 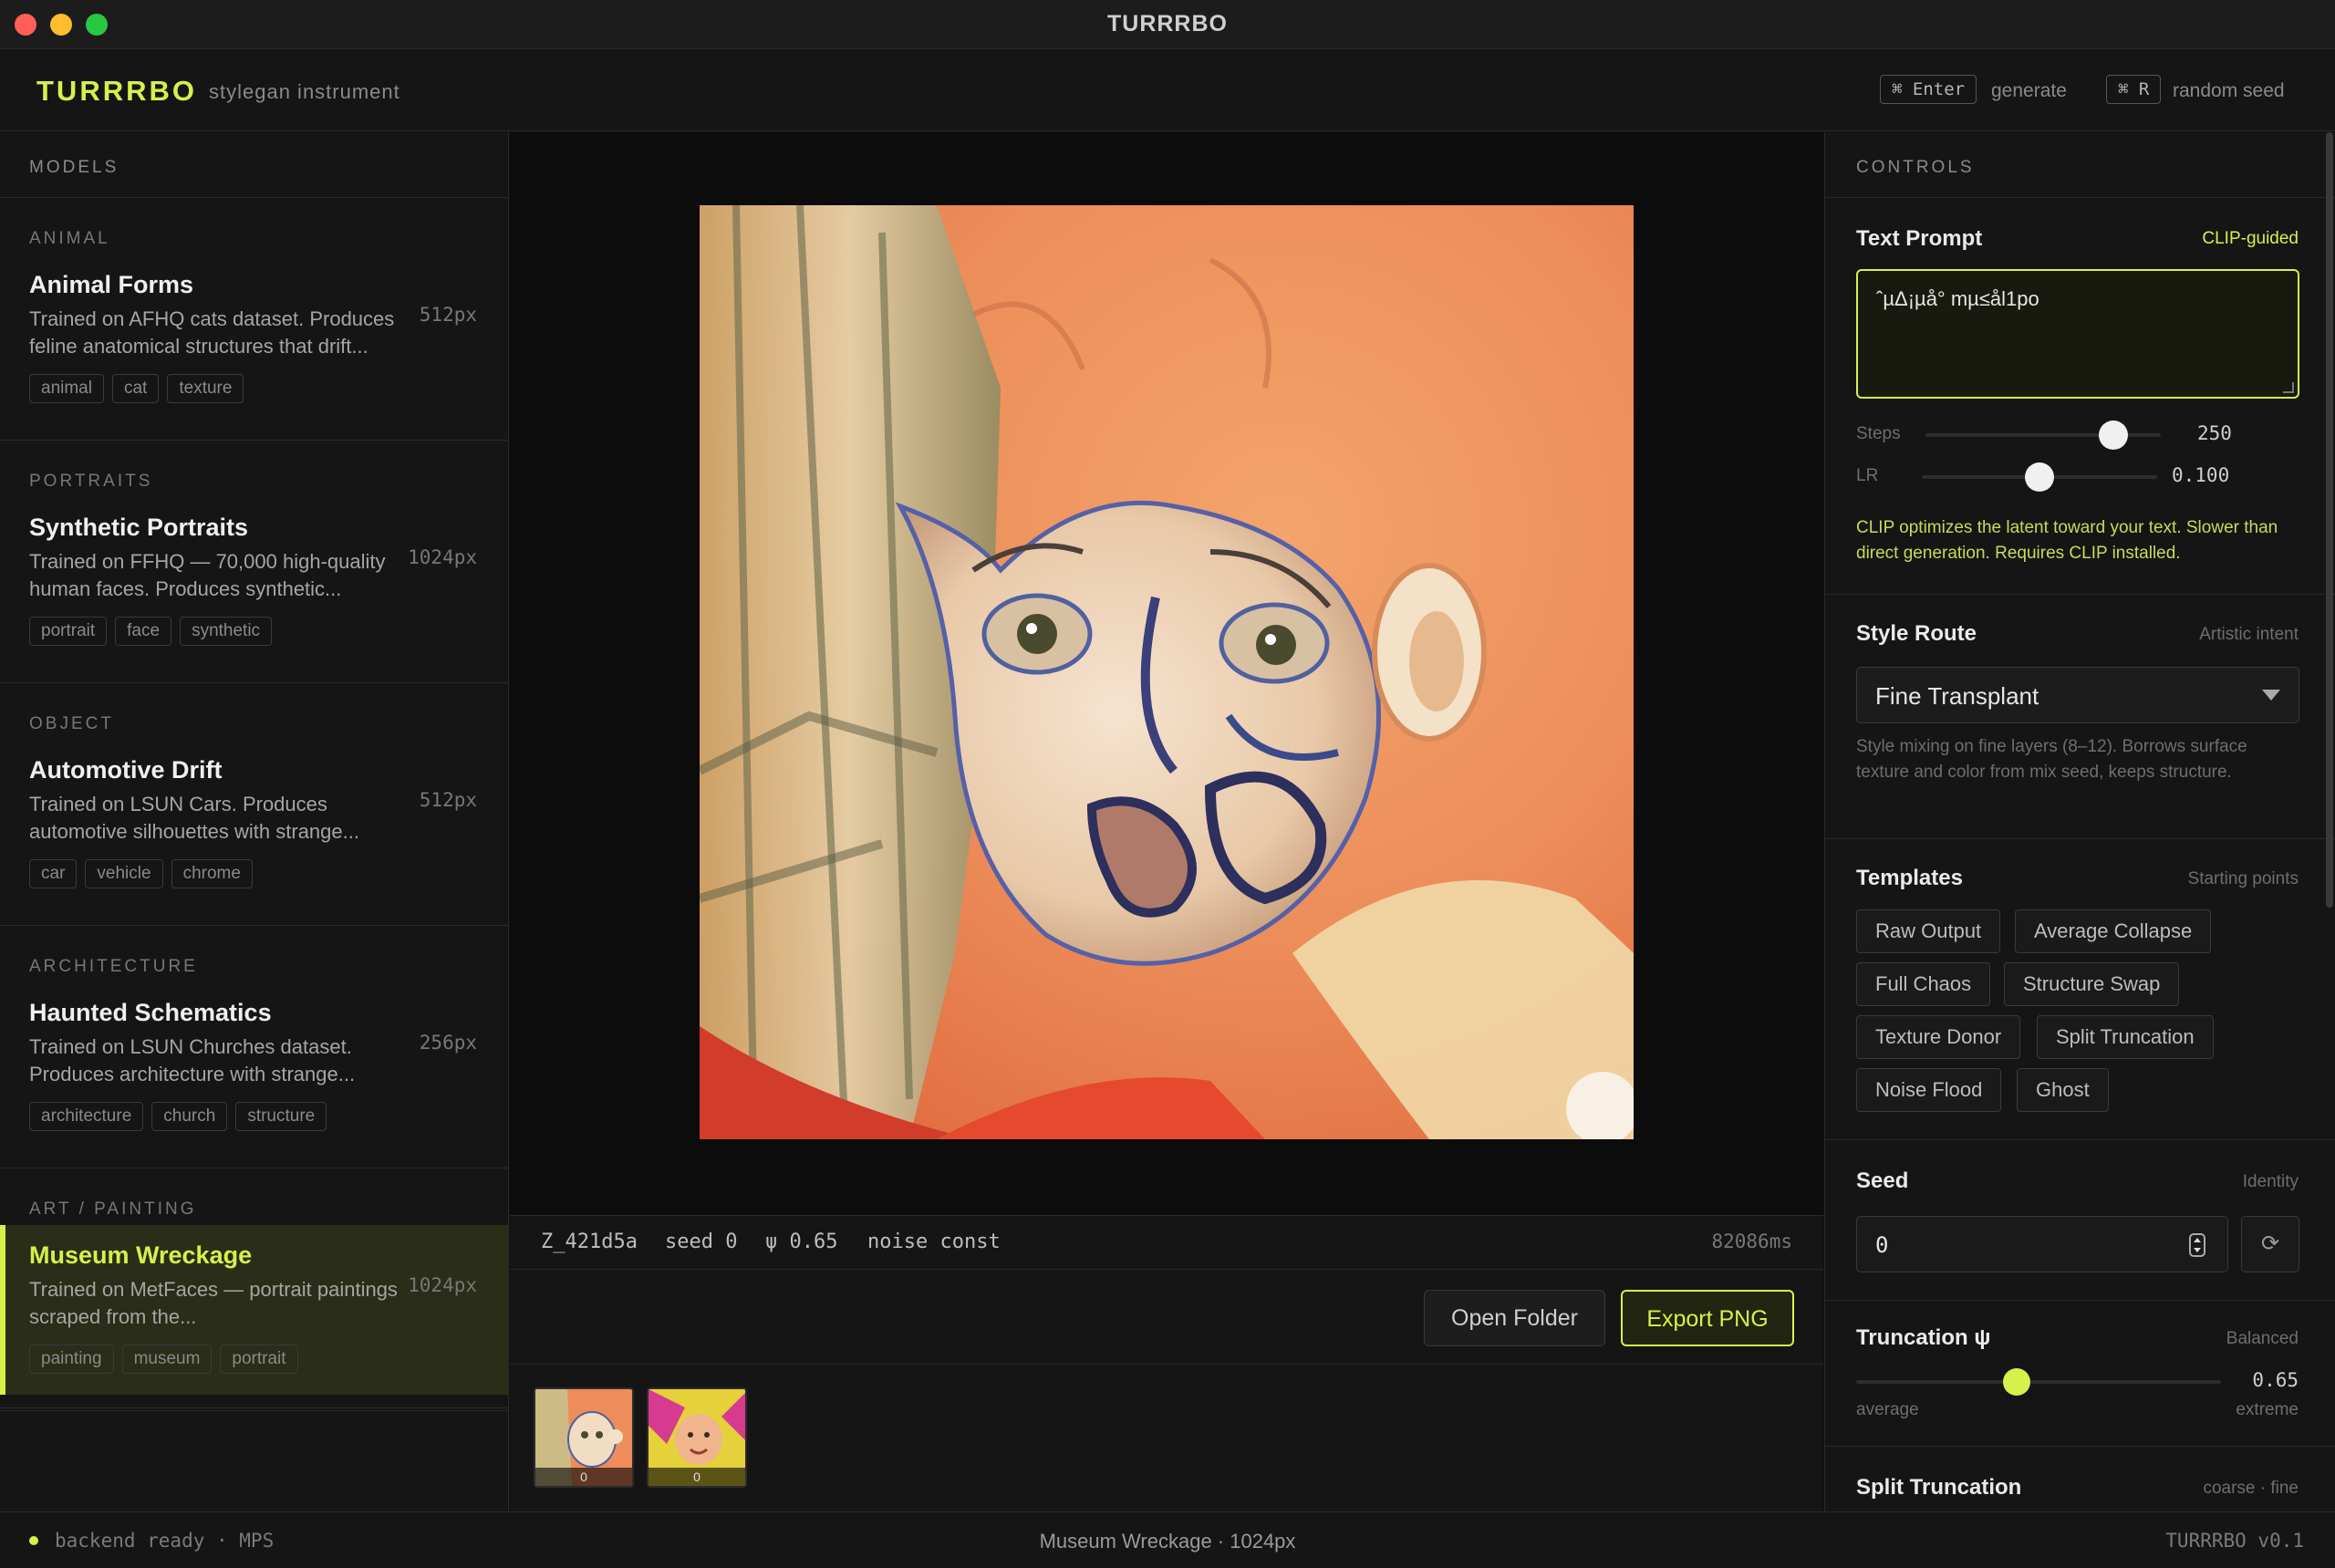 I want to click on random-seed-shortcut-key: ⌘ R, so click(x=2134, y=89).